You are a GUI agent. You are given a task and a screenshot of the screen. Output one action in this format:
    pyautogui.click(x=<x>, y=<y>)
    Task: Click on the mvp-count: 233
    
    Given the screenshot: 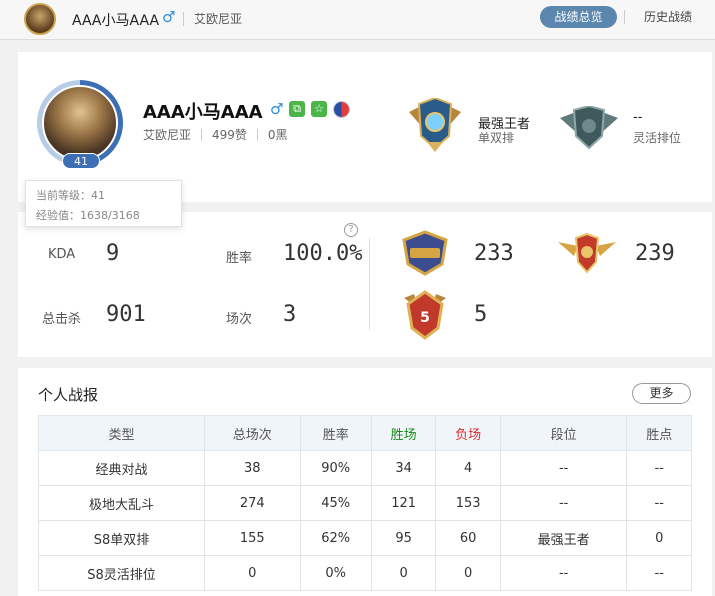 What is the action you would take?
    pyautogui.click(x=494, y=253)
    